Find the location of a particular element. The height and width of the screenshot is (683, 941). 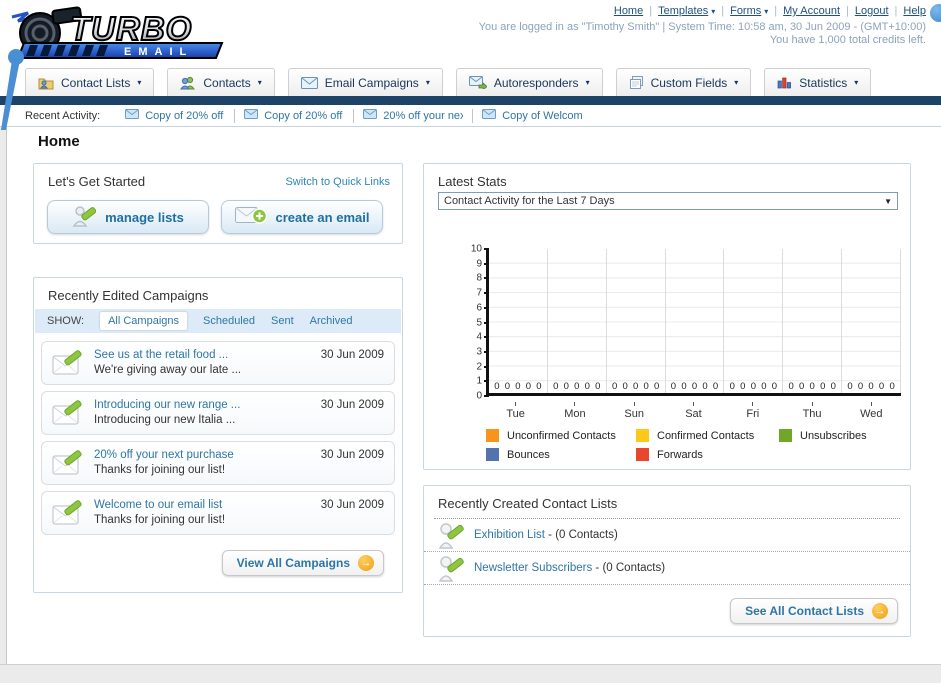

create-an-email-button: create an email is located at coordinates (302, 217).